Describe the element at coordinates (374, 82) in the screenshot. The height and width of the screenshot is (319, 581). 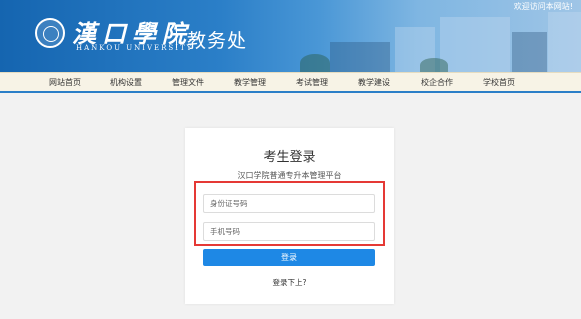
I see `nav-item-construction: 教学建设` at that location.